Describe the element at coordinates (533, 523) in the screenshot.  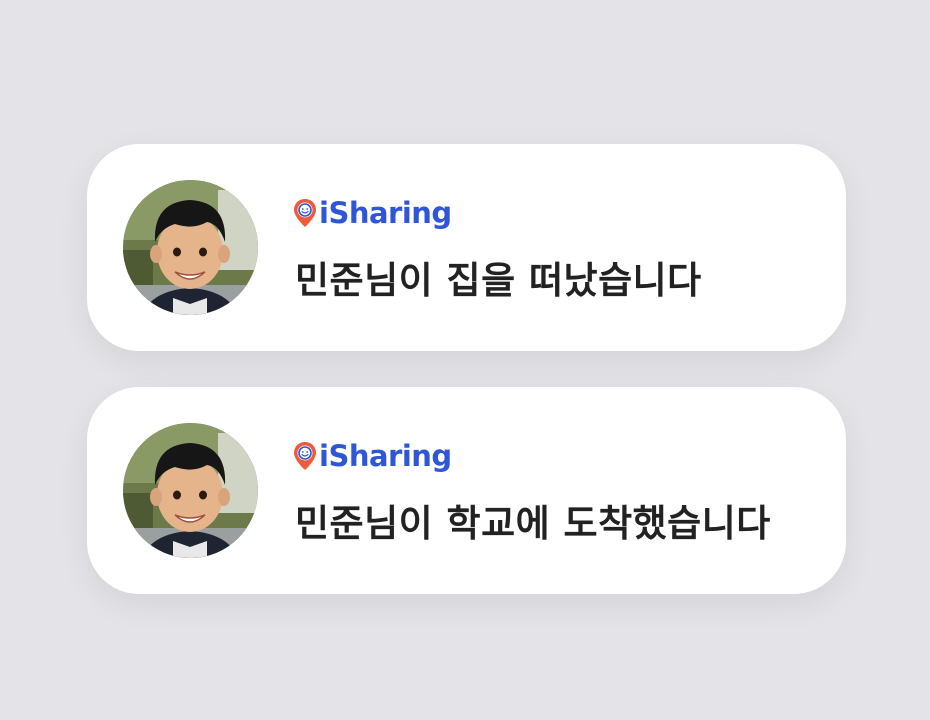
I see `notification-message: 민준님이 학교에 도착했습니다` at that location.